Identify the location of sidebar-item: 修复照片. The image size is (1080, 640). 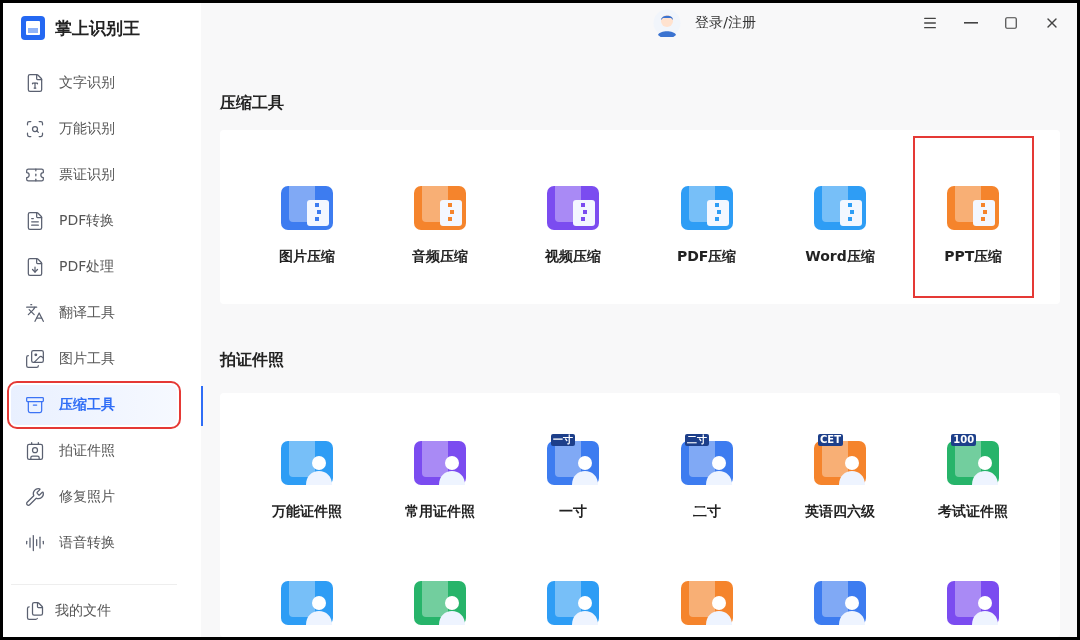
(94, 497).